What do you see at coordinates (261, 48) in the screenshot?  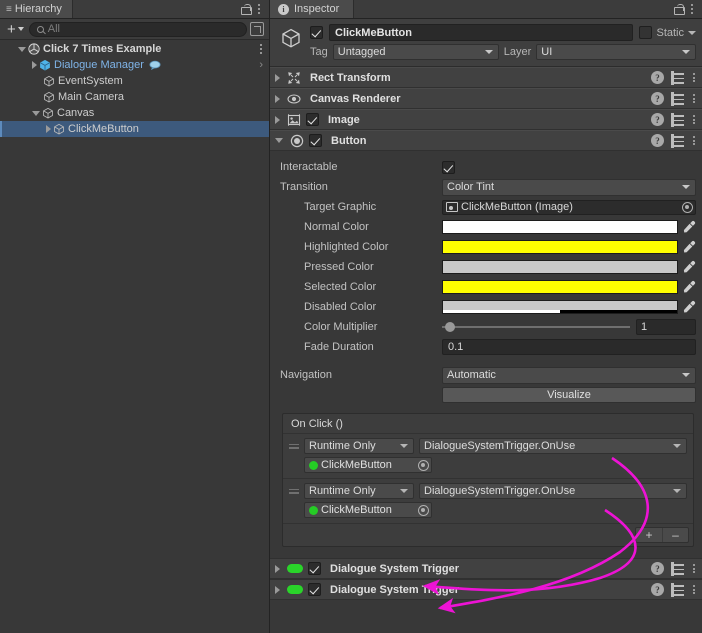 I see `scene-menu-icon` at bounding box center [261, 48].